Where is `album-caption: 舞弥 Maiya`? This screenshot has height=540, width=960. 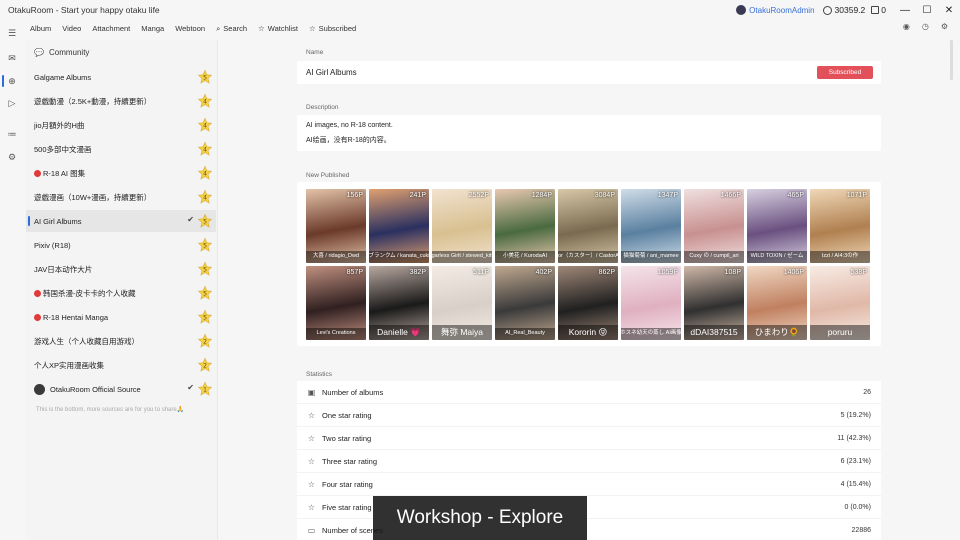 album-caption: 舞弥 Maiya is located at coordinates (462, 332).